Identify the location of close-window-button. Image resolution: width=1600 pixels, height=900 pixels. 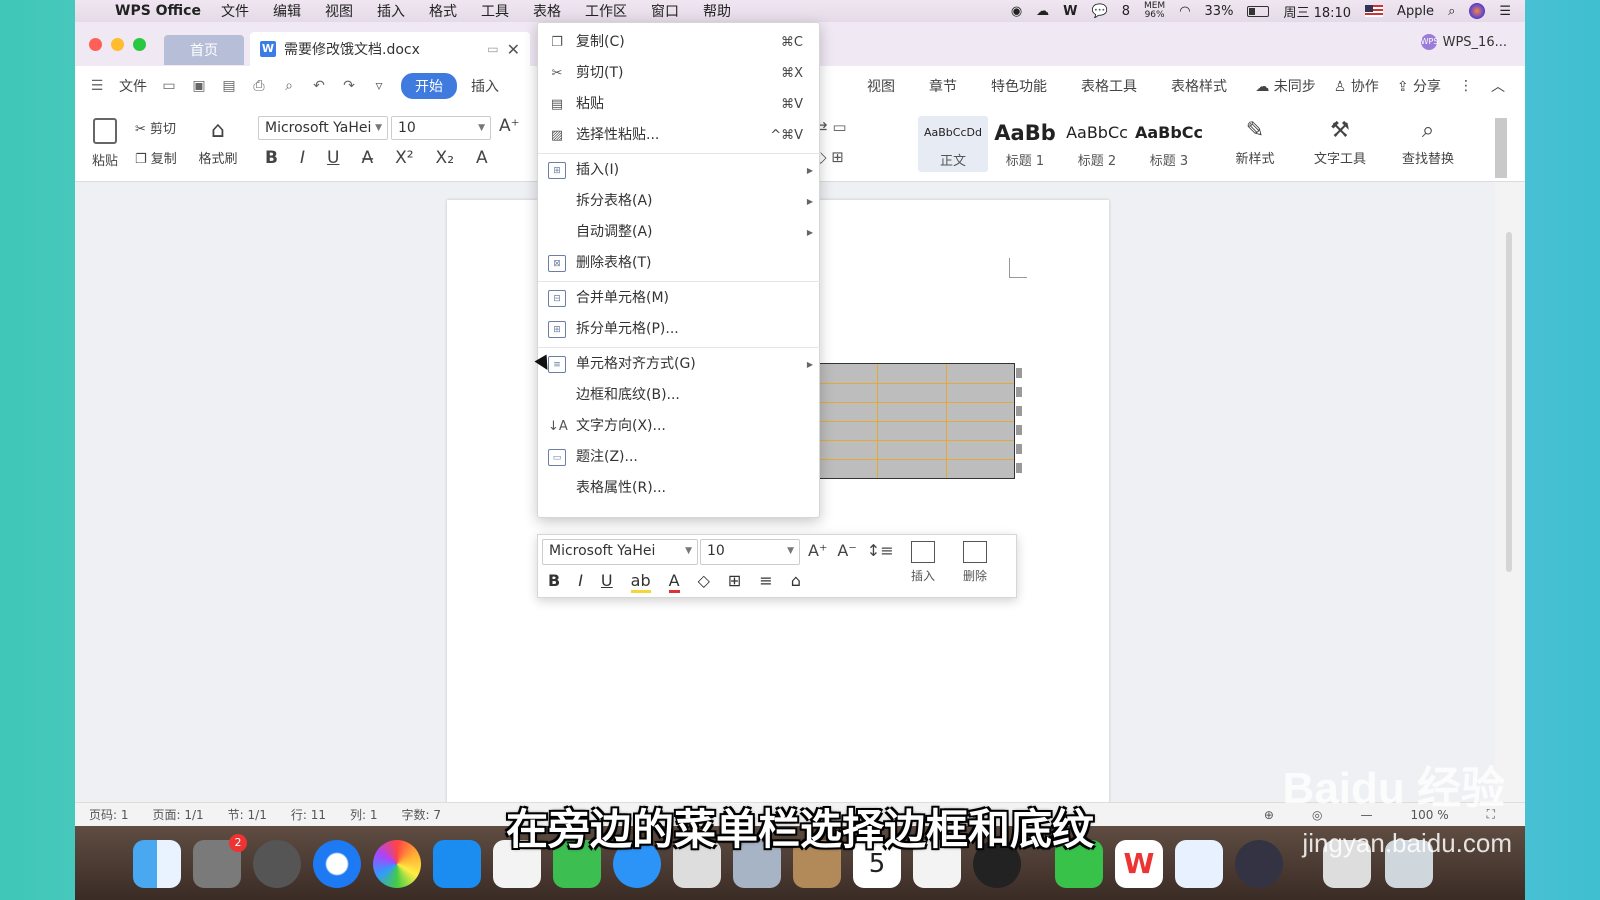
(95, 44).